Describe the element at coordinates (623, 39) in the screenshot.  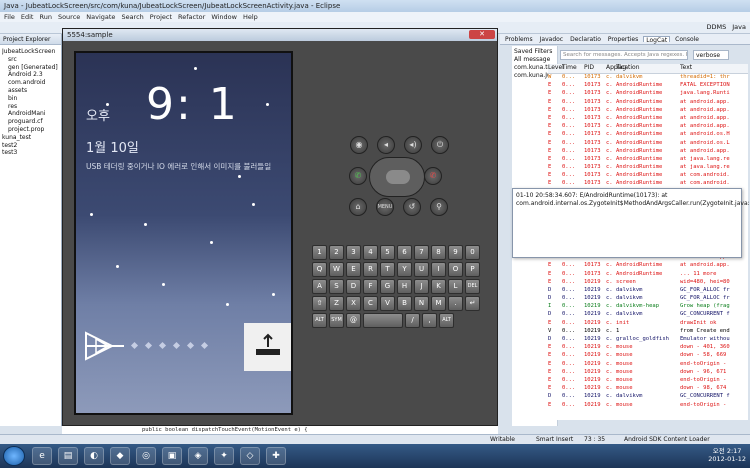
I see `tab-properties: Properties` at that location.